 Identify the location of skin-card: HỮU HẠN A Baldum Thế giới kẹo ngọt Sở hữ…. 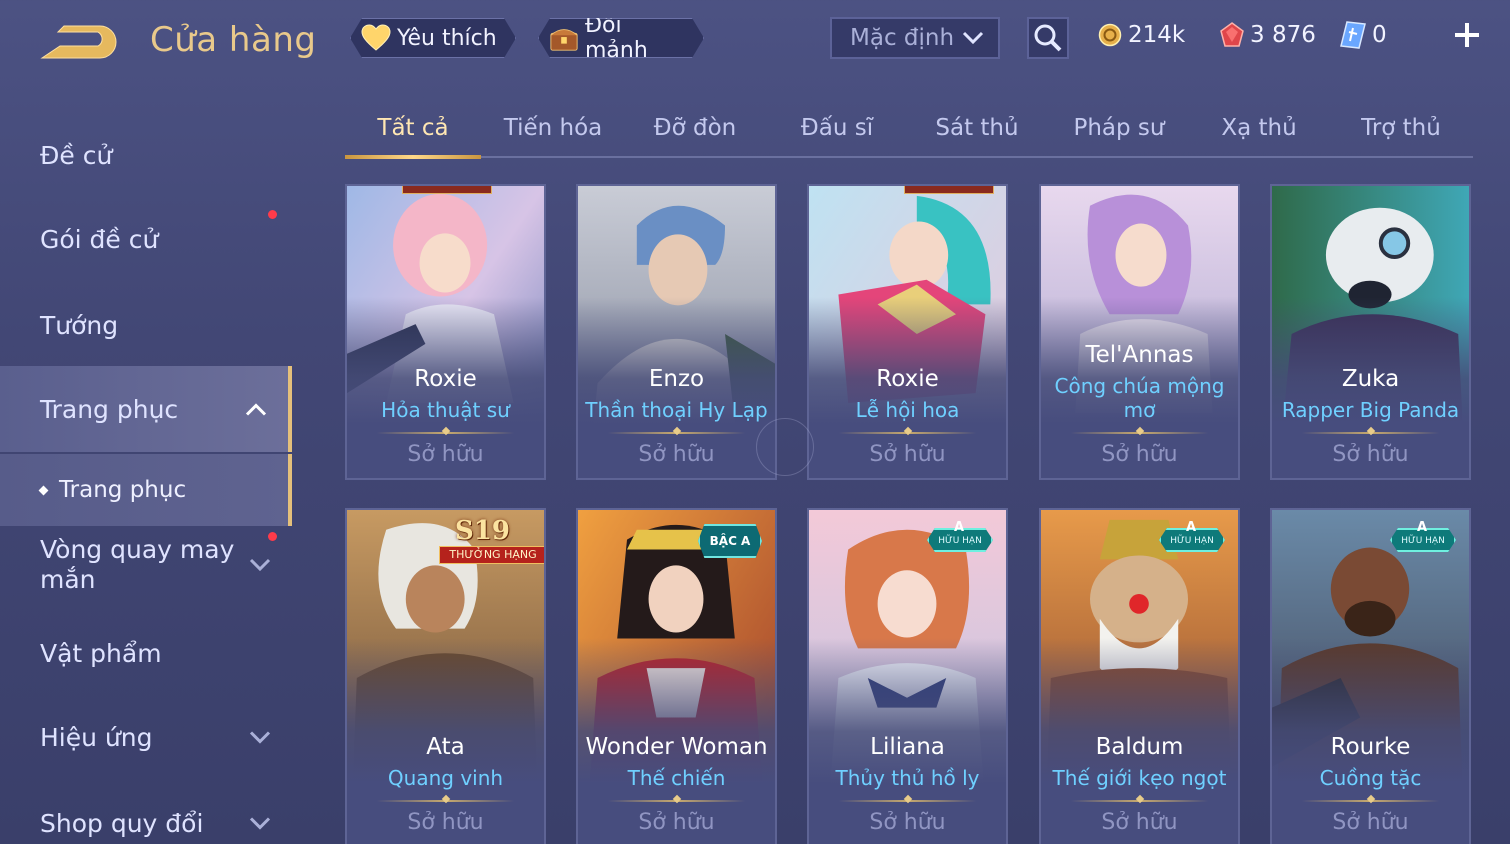
(1139, 676).